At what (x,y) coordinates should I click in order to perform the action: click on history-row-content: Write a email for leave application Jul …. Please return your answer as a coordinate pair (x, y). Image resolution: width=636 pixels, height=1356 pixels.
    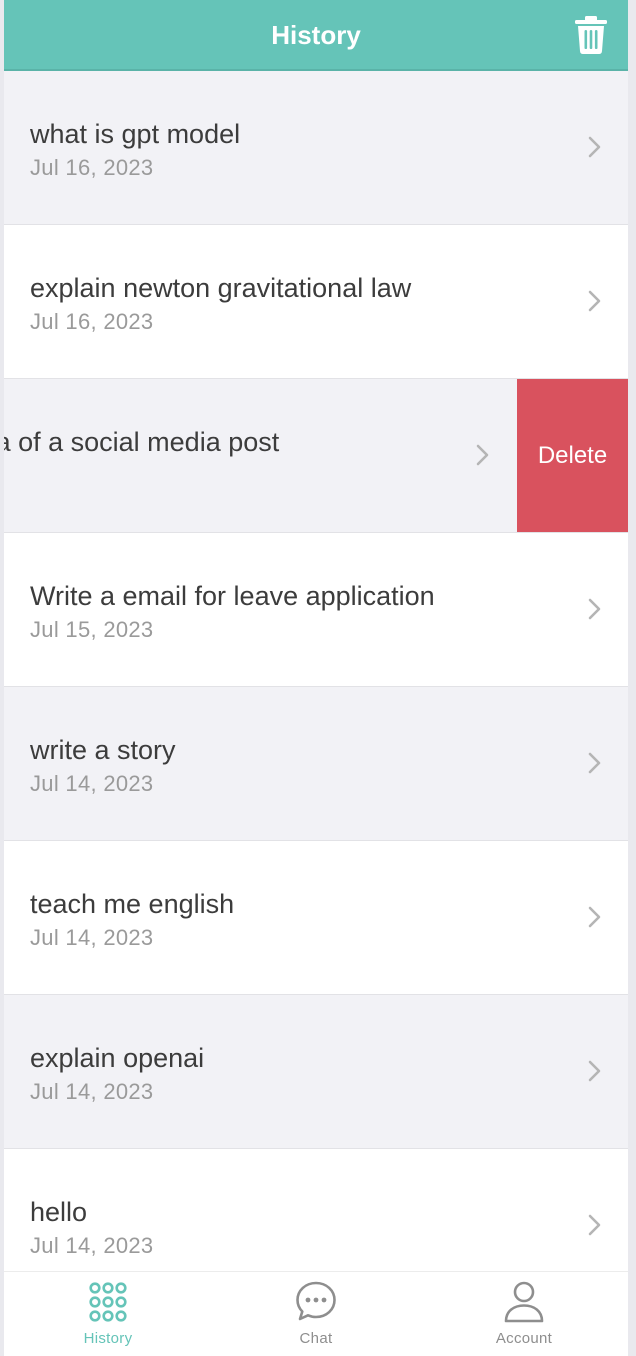
    Looking at the image, I should click on (316, 609).